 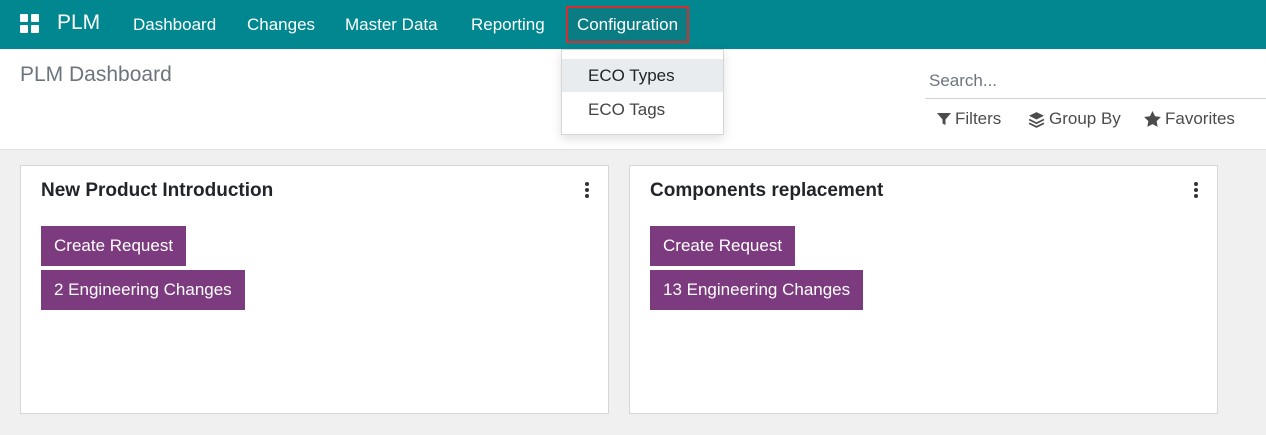 I want to click on search-bar, so click(x=1095, y=81).